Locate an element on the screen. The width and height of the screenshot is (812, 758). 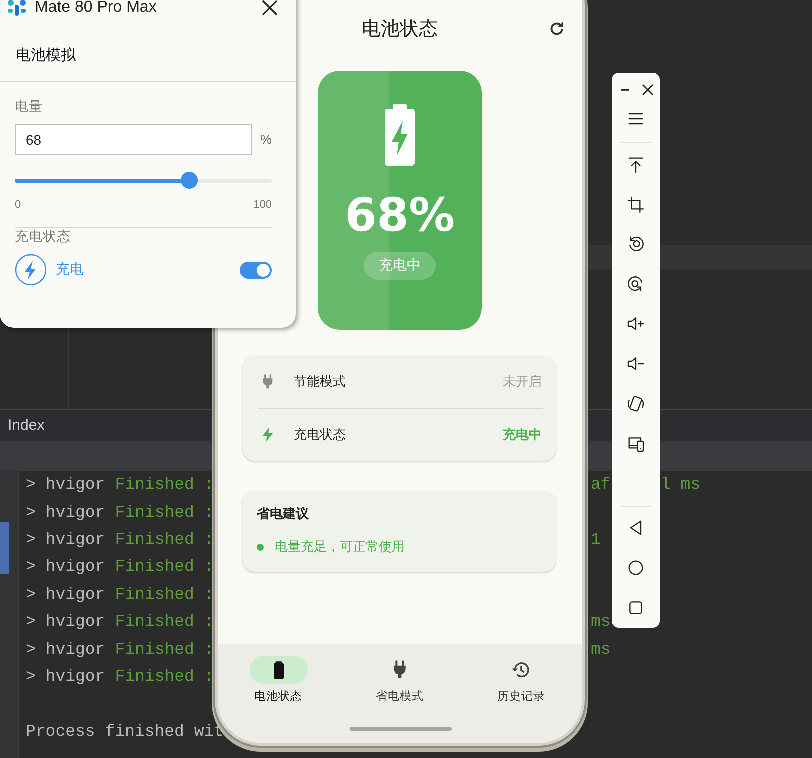
refresh-icon is located at coordinates (557, 29).